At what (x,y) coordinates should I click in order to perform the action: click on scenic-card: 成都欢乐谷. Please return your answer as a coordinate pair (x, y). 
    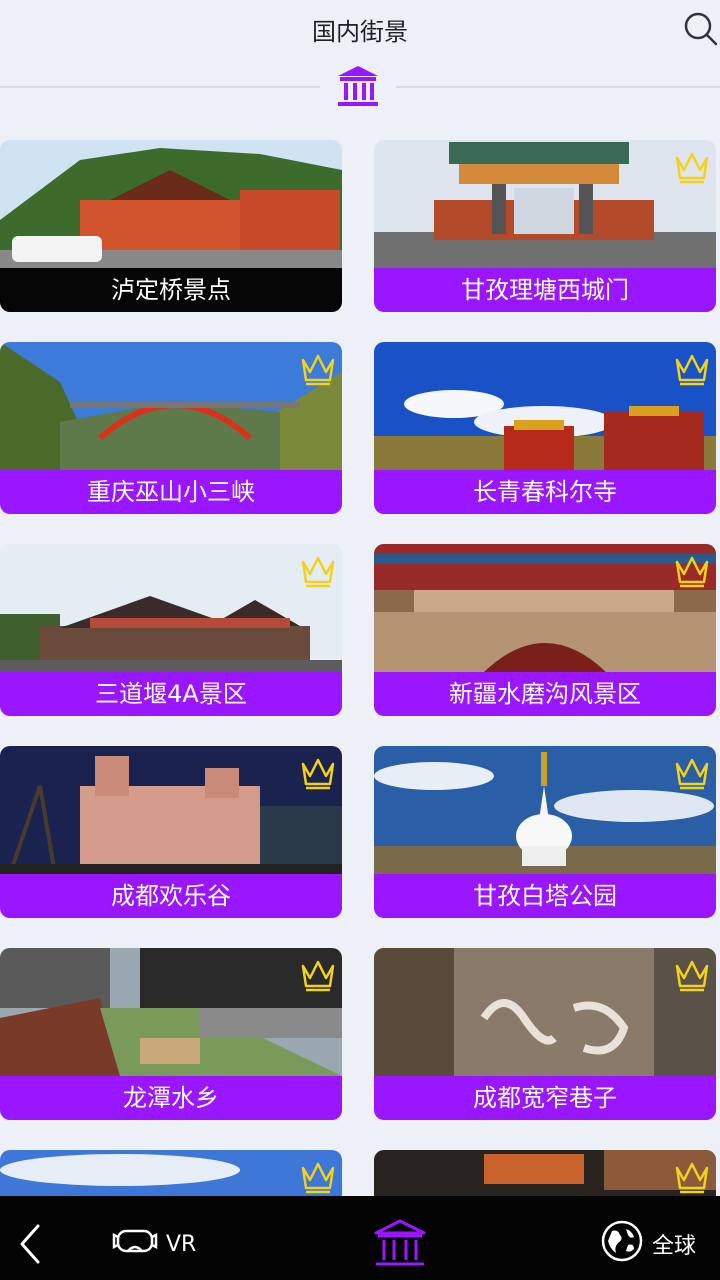
    Looking at the image, I should click on (171, 832).